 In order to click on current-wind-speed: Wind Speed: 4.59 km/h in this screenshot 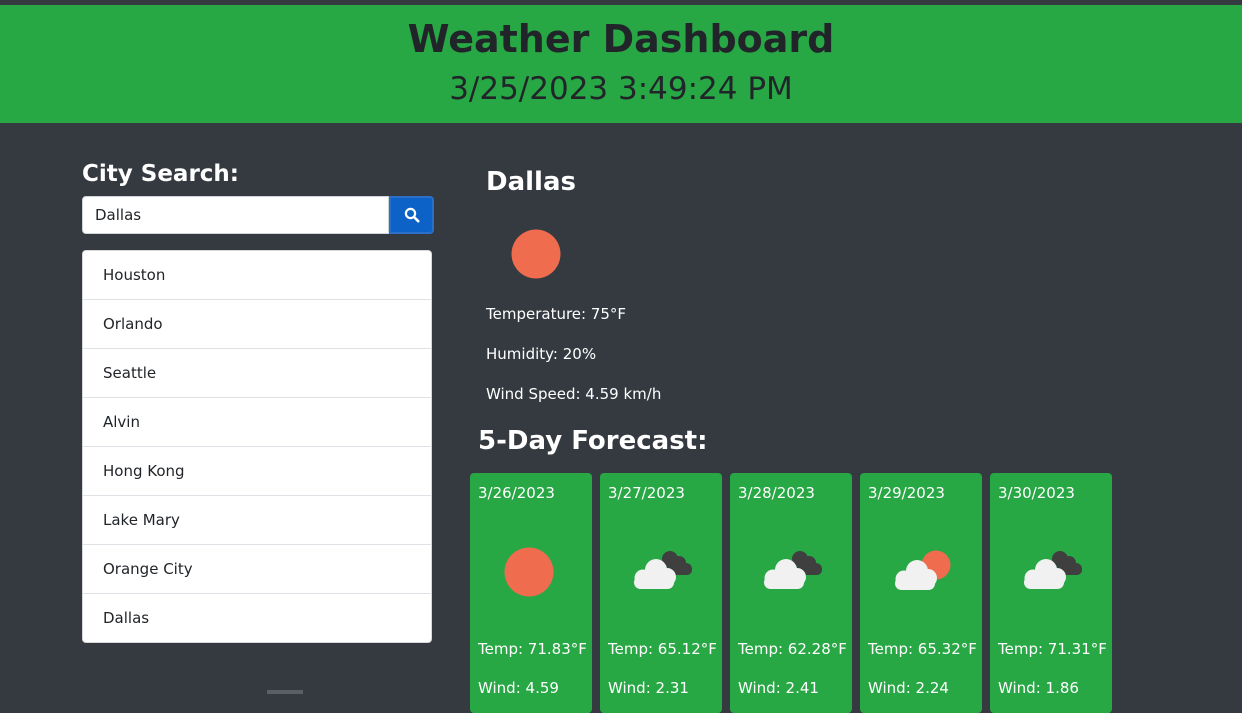, I will do `click(574, 394)`.